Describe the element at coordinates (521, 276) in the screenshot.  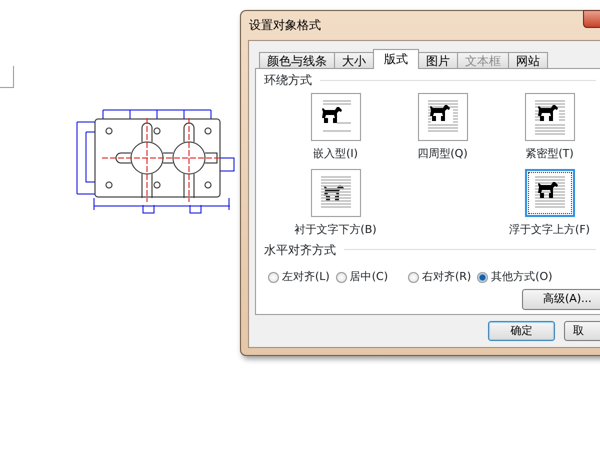
I see `radio-label: 其他方式(O)` at that location.